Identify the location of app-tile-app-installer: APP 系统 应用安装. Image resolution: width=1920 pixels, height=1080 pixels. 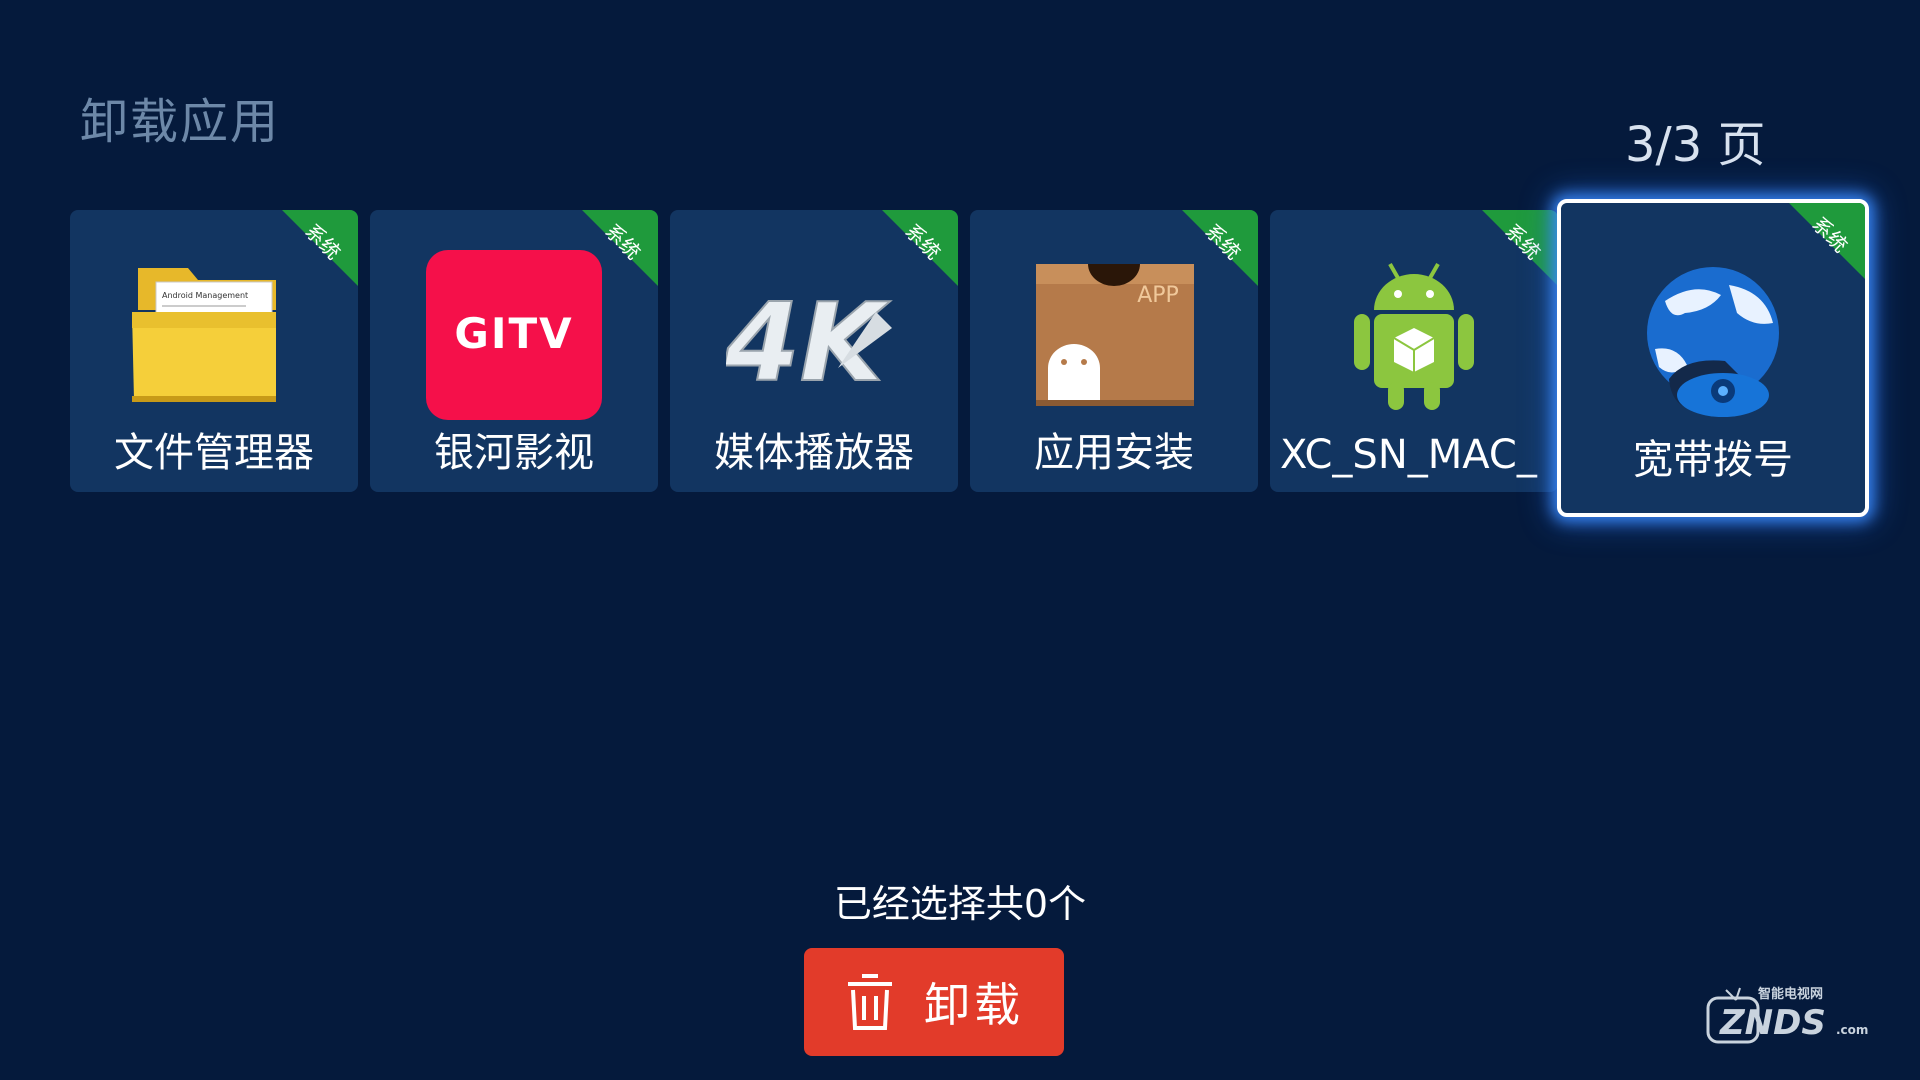
(1114, 351).